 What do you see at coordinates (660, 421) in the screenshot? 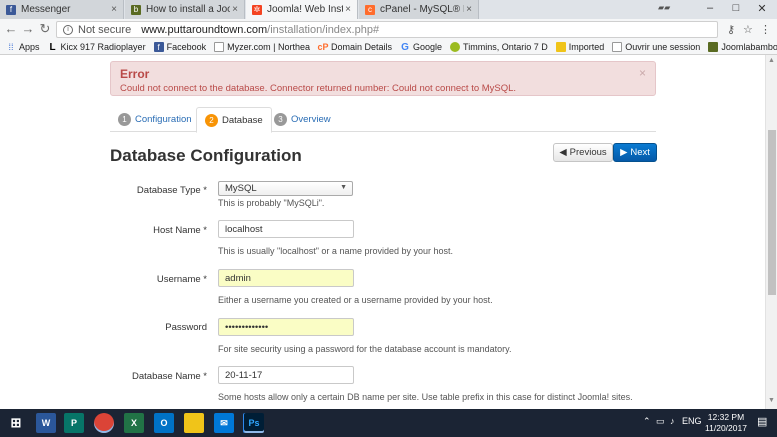
I see `network-icon: ▭` at bounding box center [660, 421].